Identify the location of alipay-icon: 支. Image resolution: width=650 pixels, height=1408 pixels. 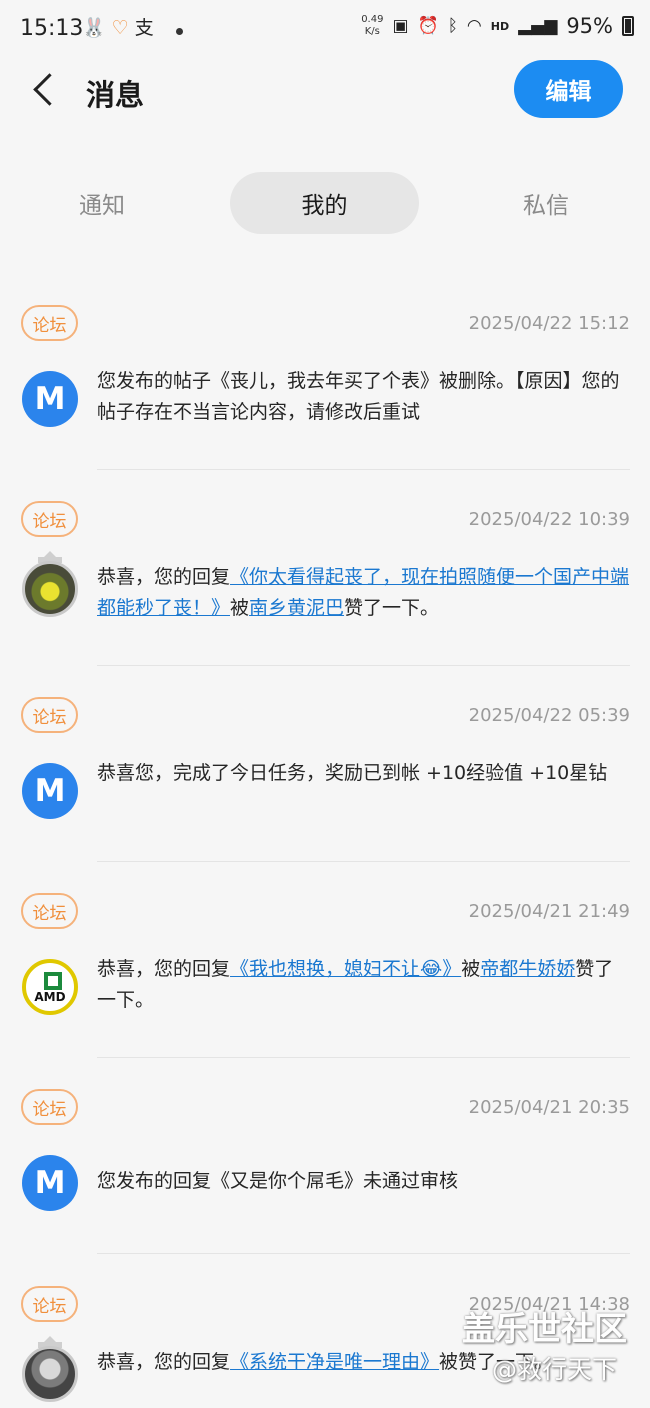
(144, 28).